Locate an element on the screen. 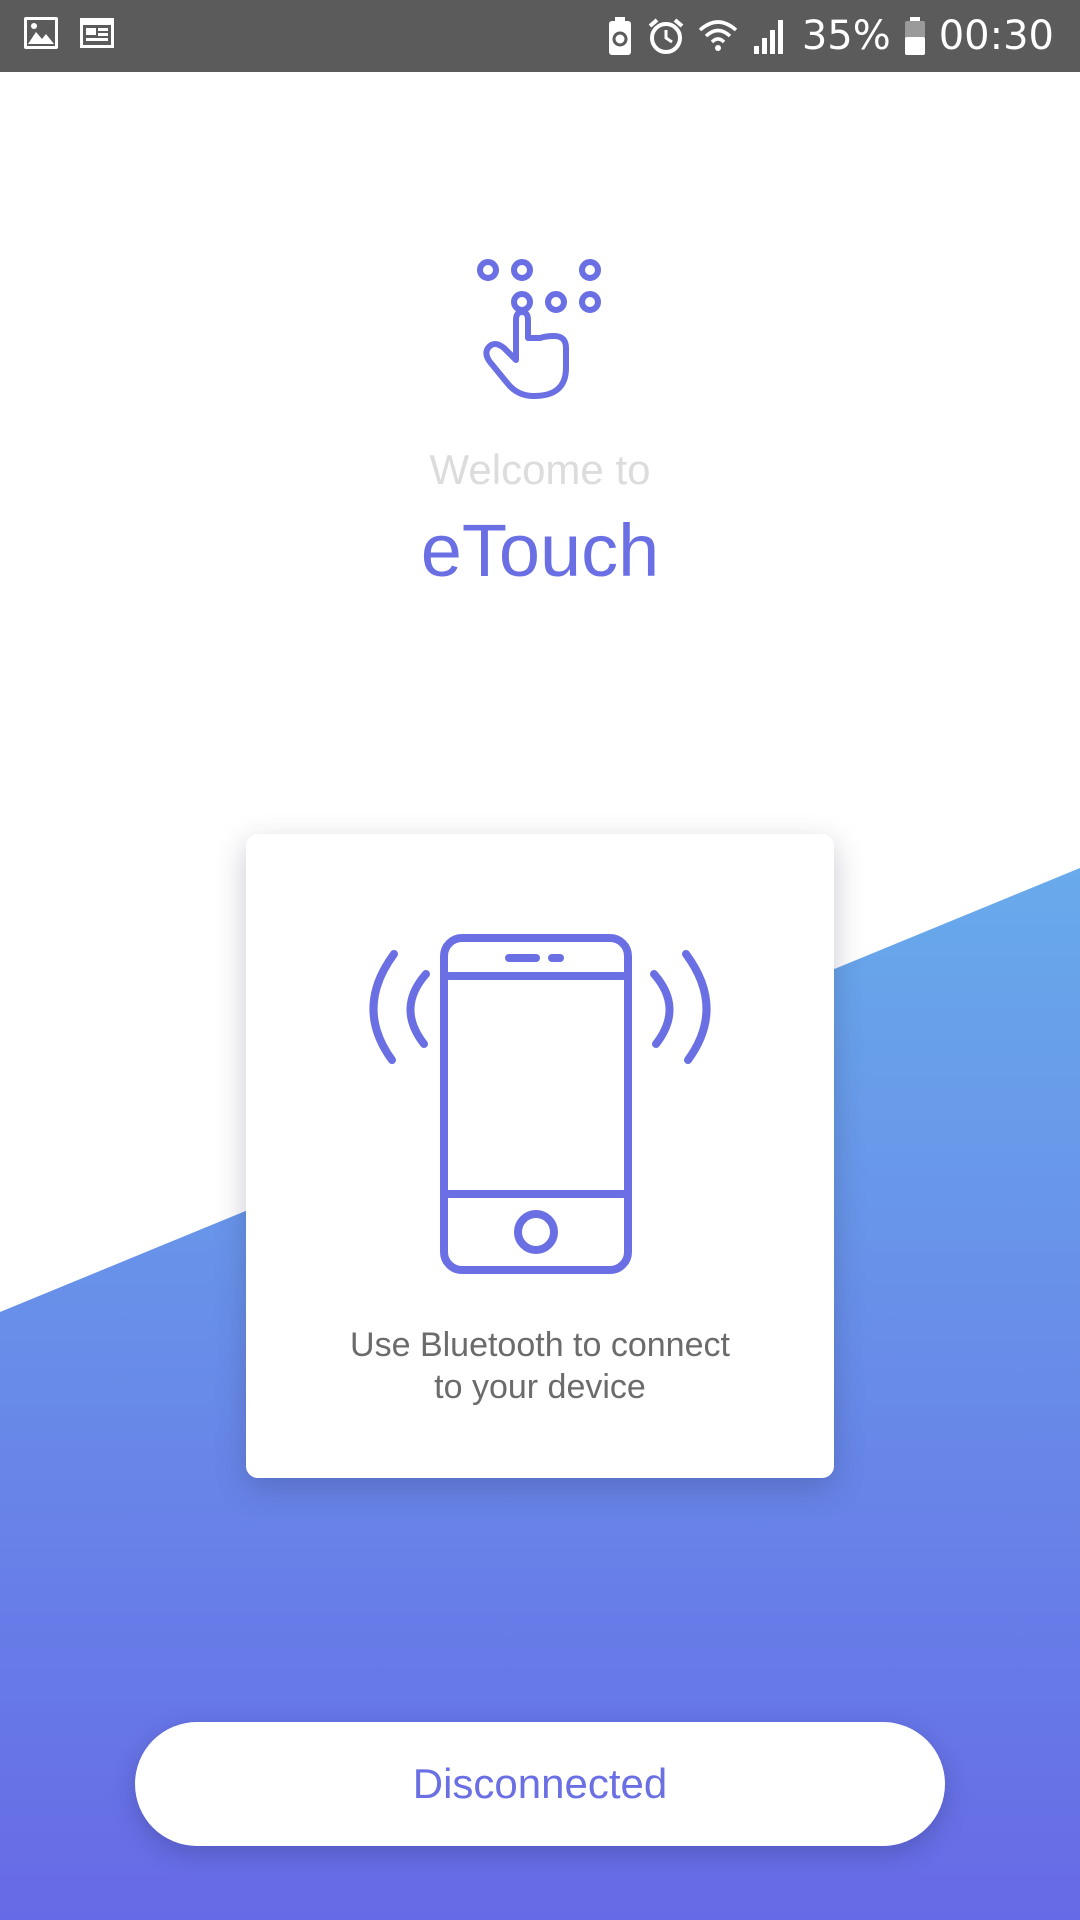  wifi-icon is located at coordinates (718, 36).